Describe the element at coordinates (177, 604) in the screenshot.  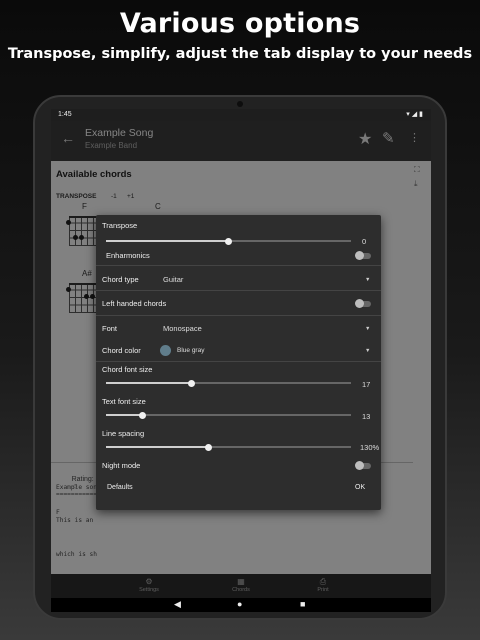
I see `back-triangle-icon: ◀` at that location.